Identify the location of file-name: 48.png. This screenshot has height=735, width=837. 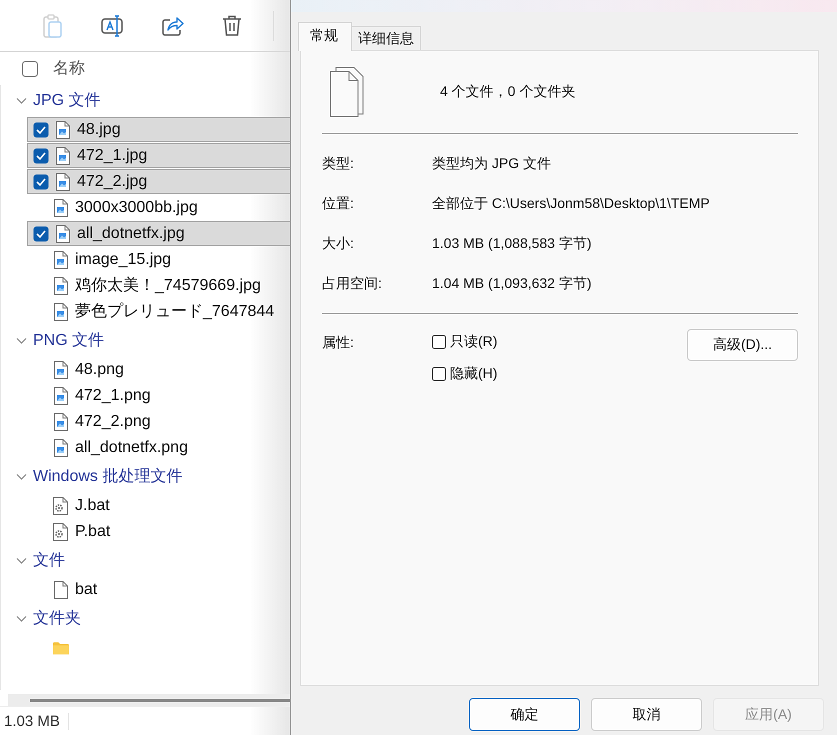
(99, 369).